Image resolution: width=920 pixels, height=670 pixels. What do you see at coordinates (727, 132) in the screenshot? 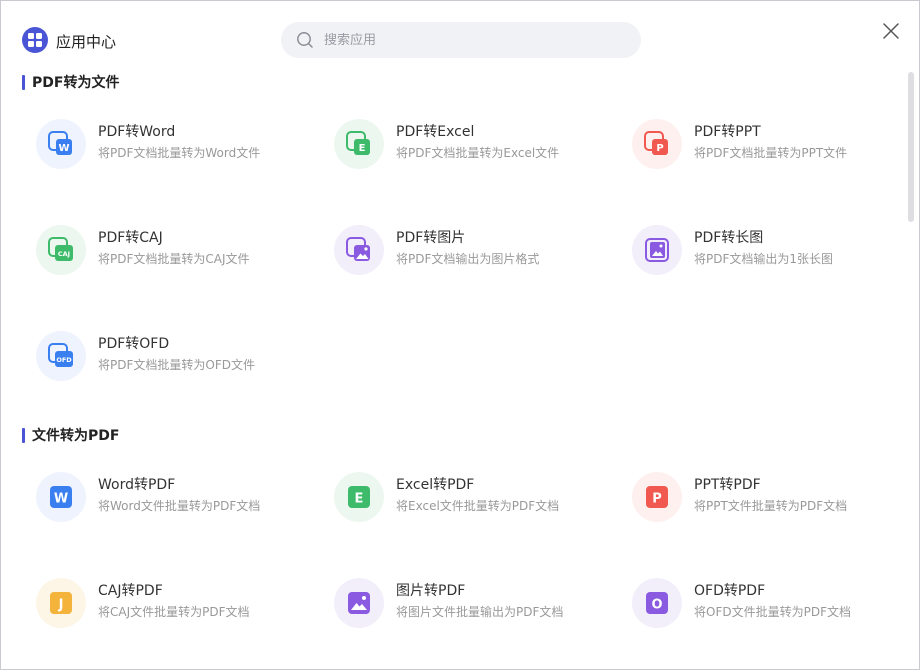
I see `app-name: PDF转PPT` at bounding box center [727, 132].